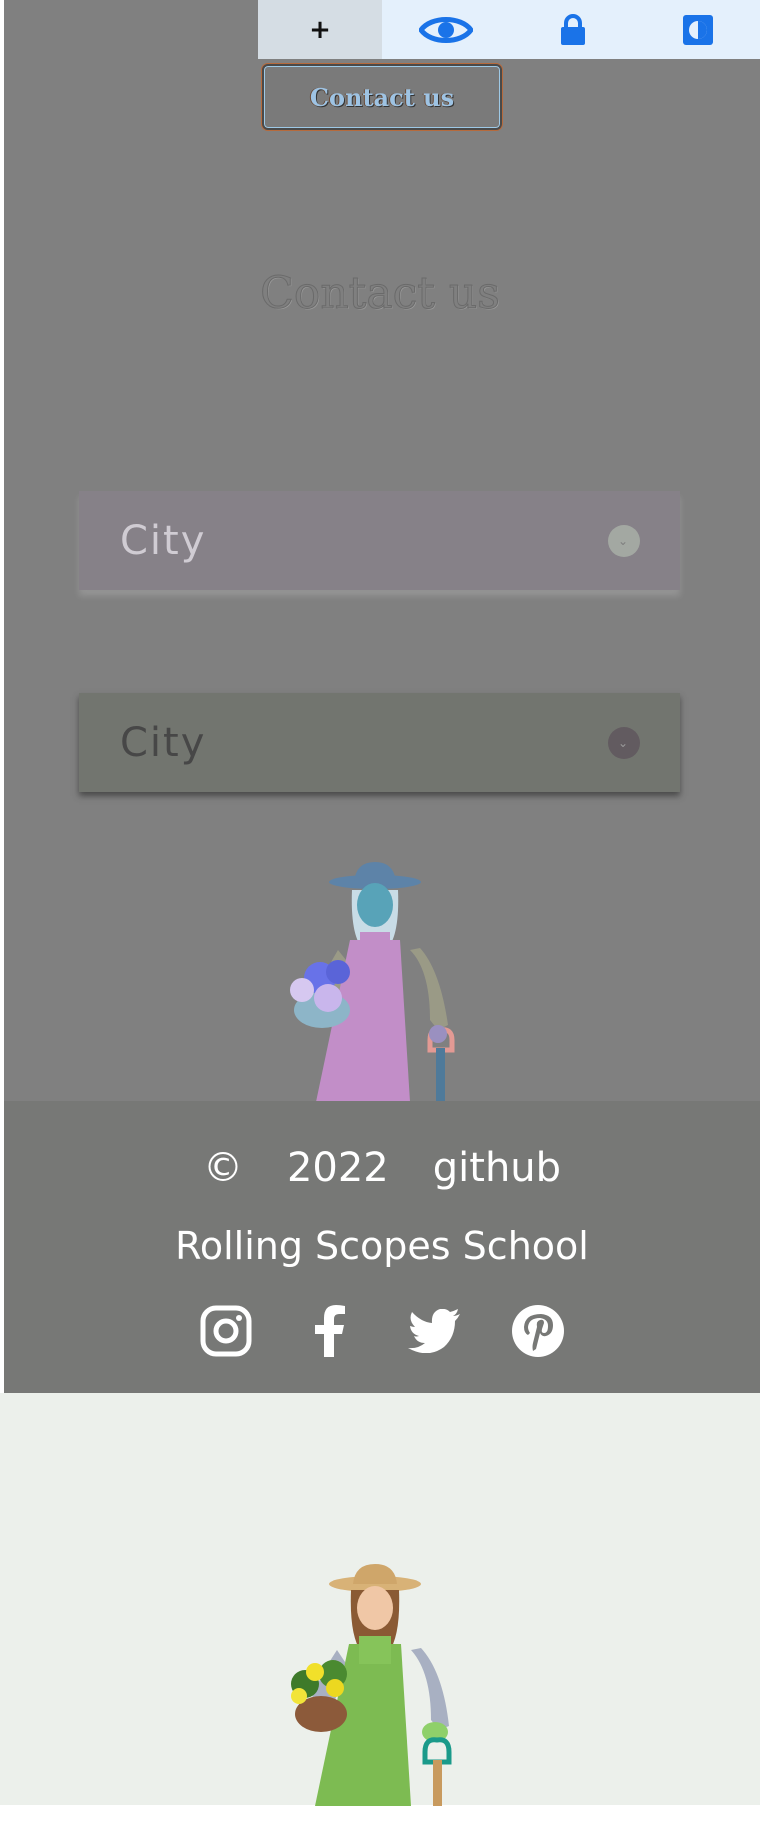  What do you see at coordinates (222, 1168) in the screenshot?
I see `copyright-symbol: ©` at bounding box center [222, 1168].